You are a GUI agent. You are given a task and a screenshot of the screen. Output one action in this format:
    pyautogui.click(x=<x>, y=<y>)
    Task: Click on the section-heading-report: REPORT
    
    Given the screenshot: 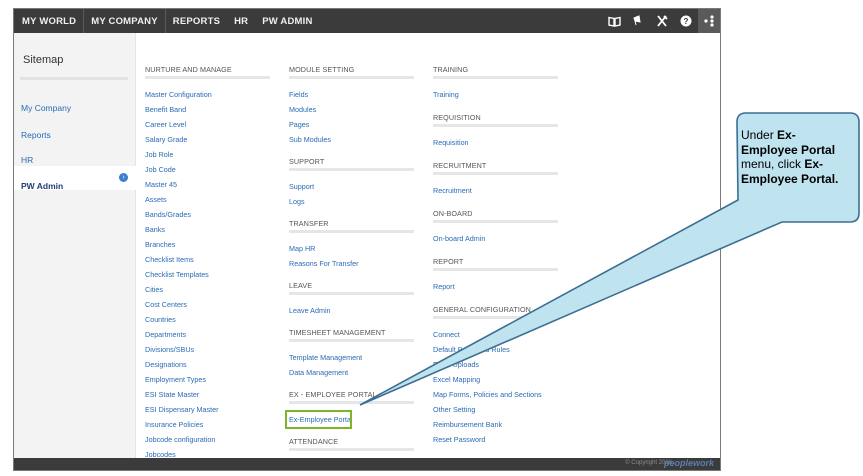 What is the action you would take?
    pyautogui.click(x=448, y=261)
    